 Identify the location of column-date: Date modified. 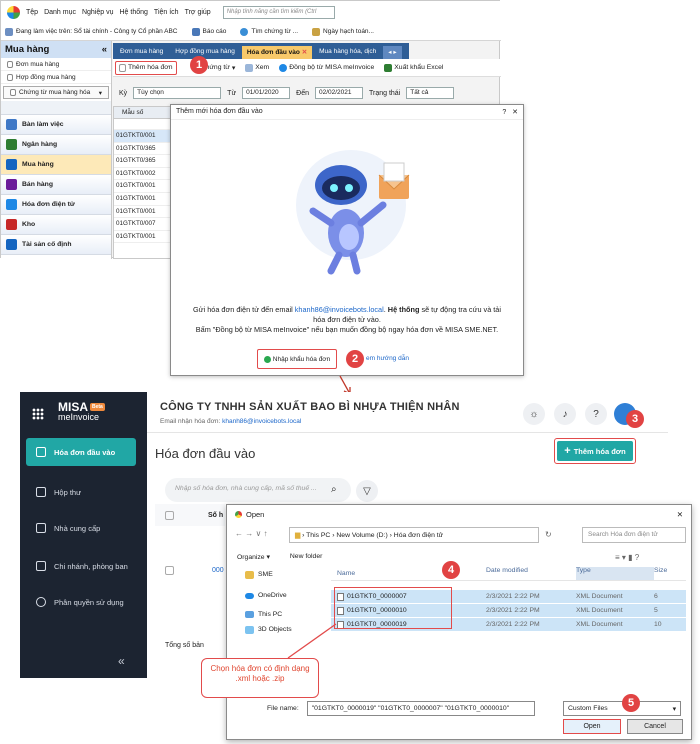
(531, 573).